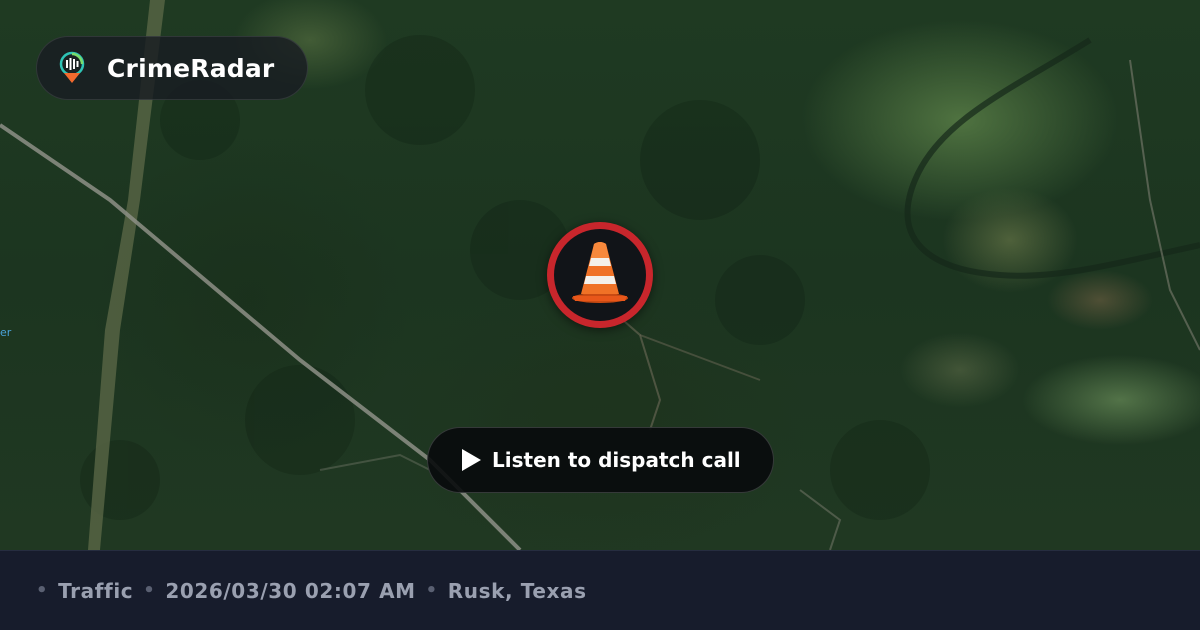 The height and width of the screenshot is (630, 1200). I want to click on creek, so click(1052, 158).